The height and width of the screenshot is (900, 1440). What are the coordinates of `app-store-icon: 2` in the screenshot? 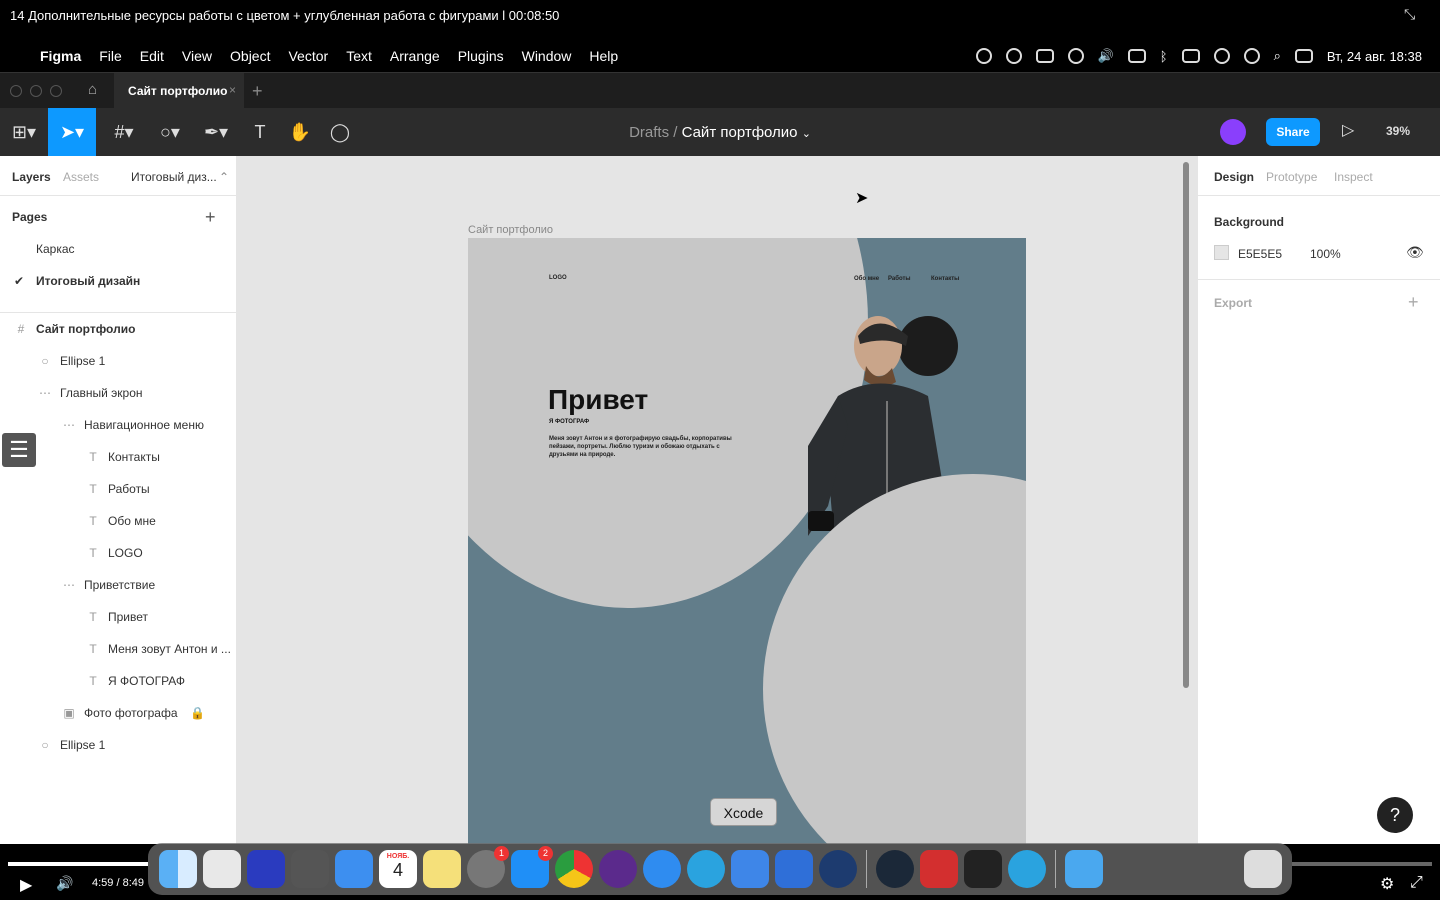 It's located at (532, 867).